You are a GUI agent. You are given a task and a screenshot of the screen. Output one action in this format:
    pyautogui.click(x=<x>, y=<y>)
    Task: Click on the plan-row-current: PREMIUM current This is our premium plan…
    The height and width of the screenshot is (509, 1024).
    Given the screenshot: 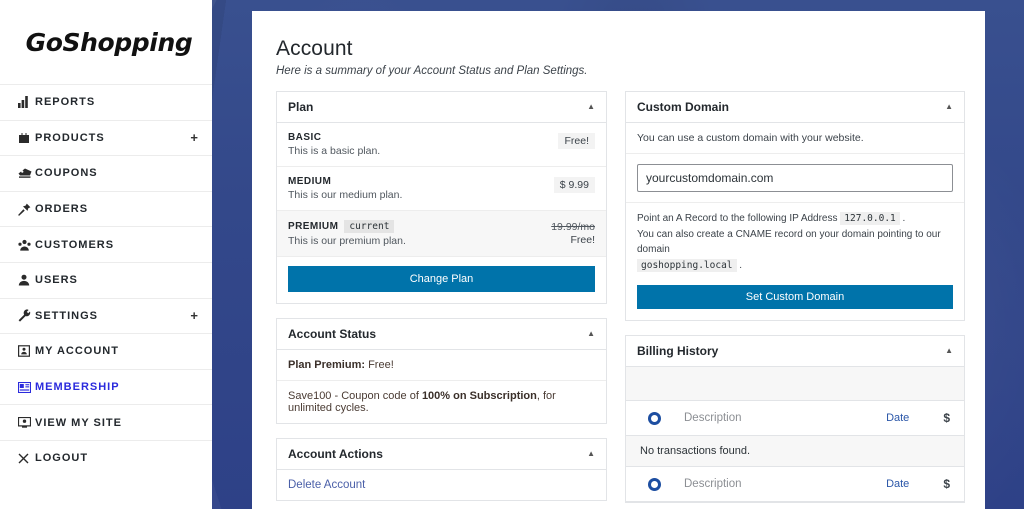 What is the action you would take?
    pyautogui.click(x=441, y=234)
    